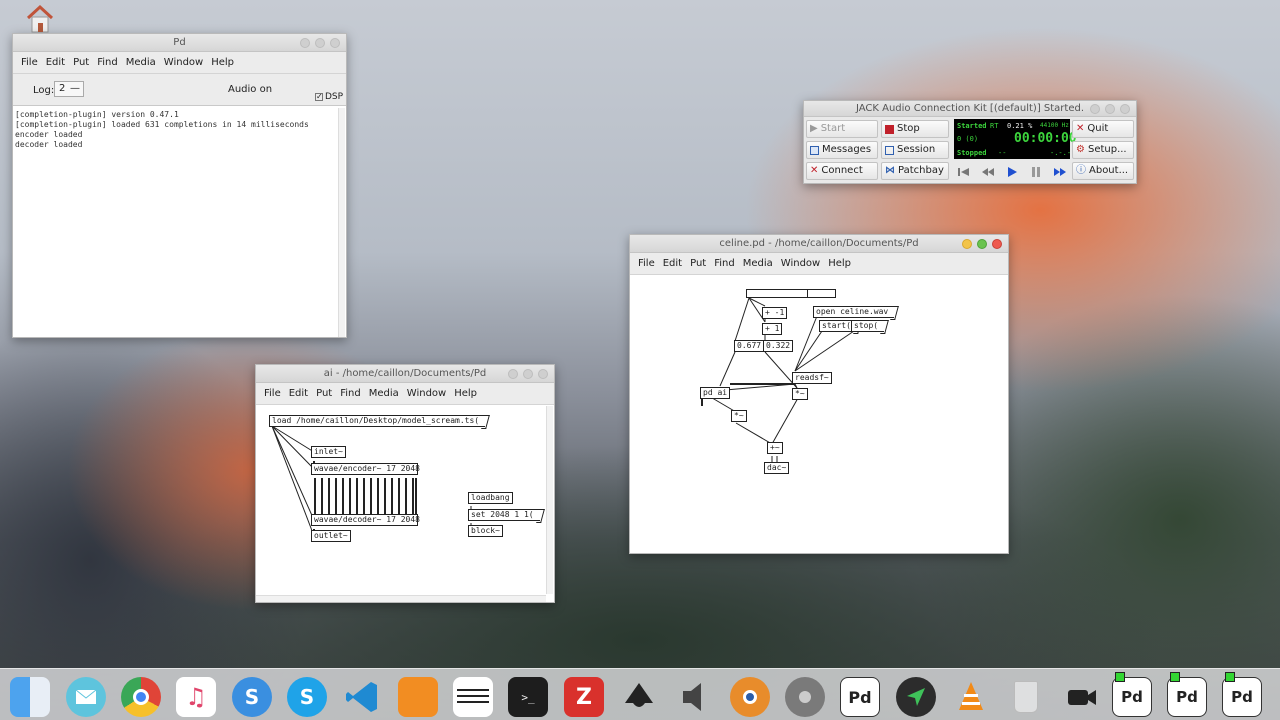  What do you see at coordinates (915, 150) in the screenshot?
I see `jack-session-button: Session` at bounding box center [915, 150].